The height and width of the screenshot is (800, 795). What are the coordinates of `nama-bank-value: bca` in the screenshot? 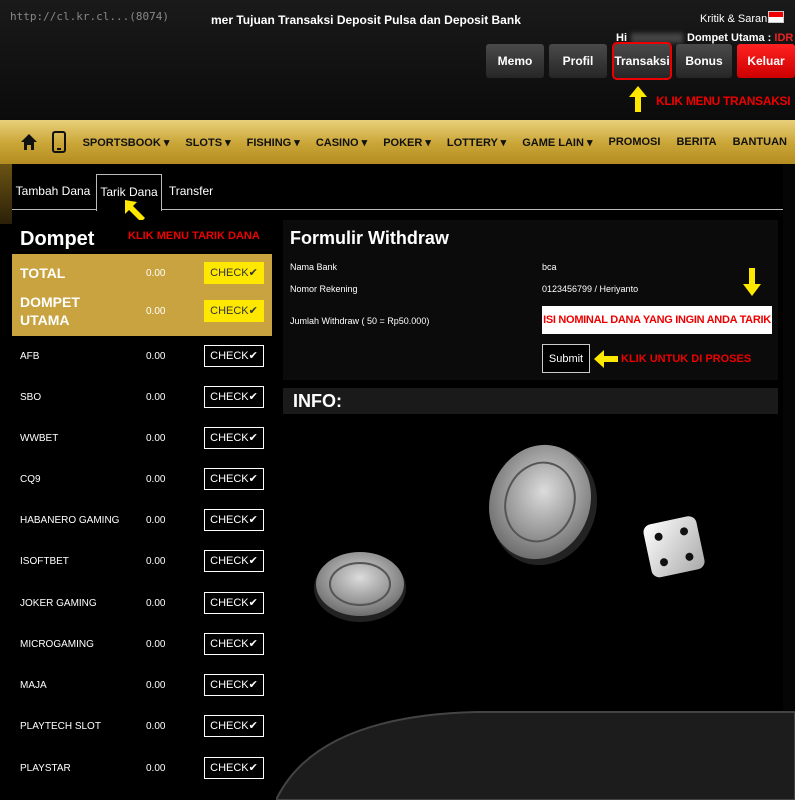 It's located at (549, 267).